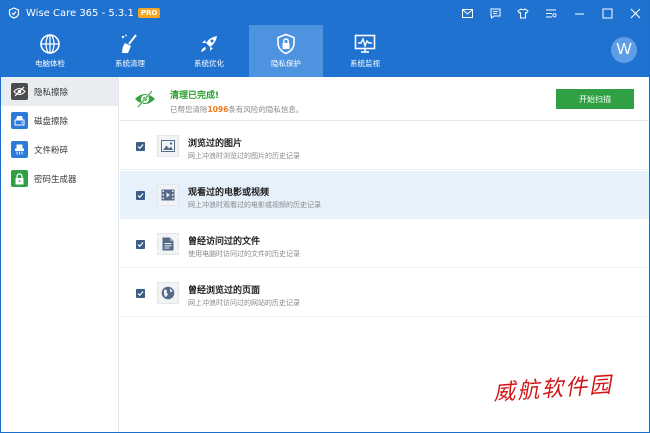 This screenshot has width=650, height=433. What do you see at coordinates (51, 92) in the screenshot?
I see `sidebar-item-label: 隐私擦除` at bounding box center [51, 92].